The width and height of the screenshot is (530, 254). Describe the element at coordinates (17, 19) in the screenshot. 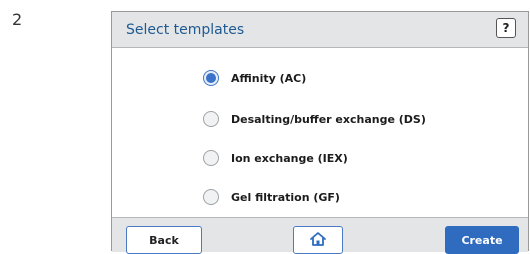

I see `step-number: 2` at that location.